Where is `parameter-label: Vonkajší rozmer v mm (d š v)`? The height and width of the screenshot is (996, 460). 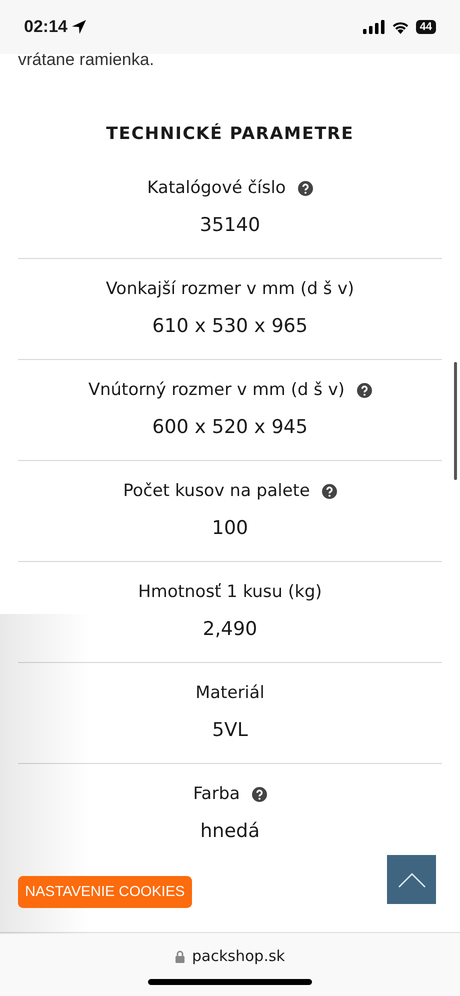
parameter-label: Vonkajší rozmer v mm (d š v) is located at coordinates (230, 289).